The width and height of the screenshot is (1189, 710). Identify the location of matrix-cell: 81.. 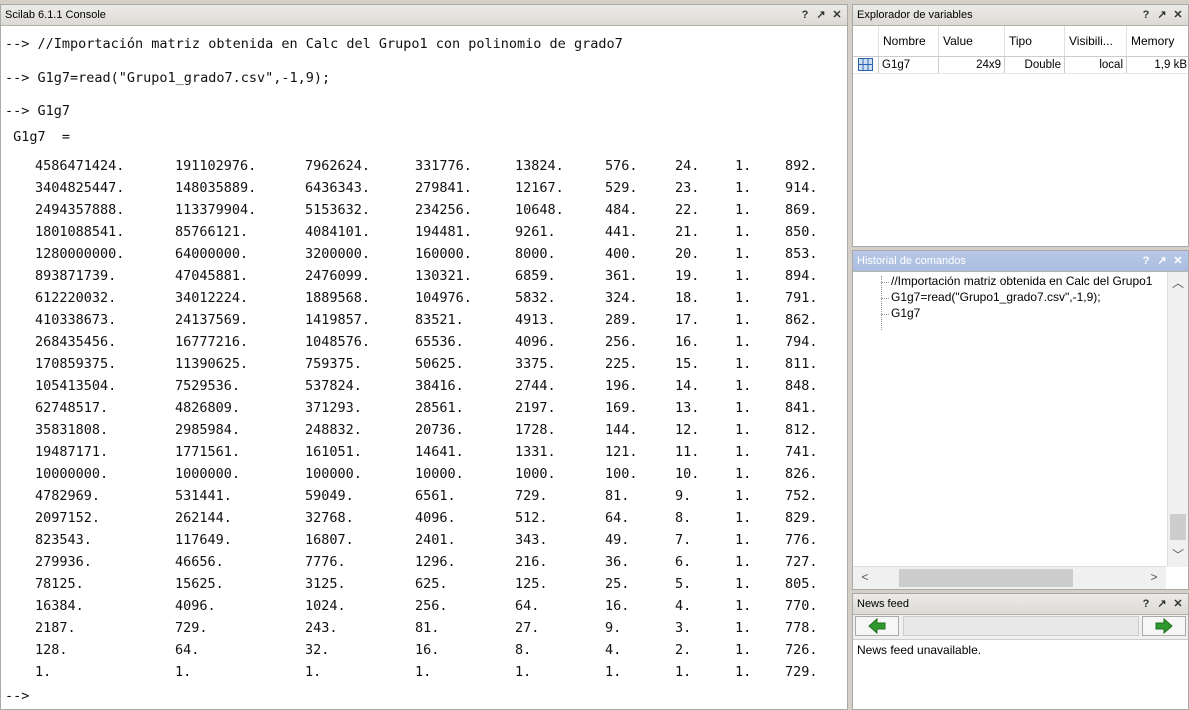
(427, 628).